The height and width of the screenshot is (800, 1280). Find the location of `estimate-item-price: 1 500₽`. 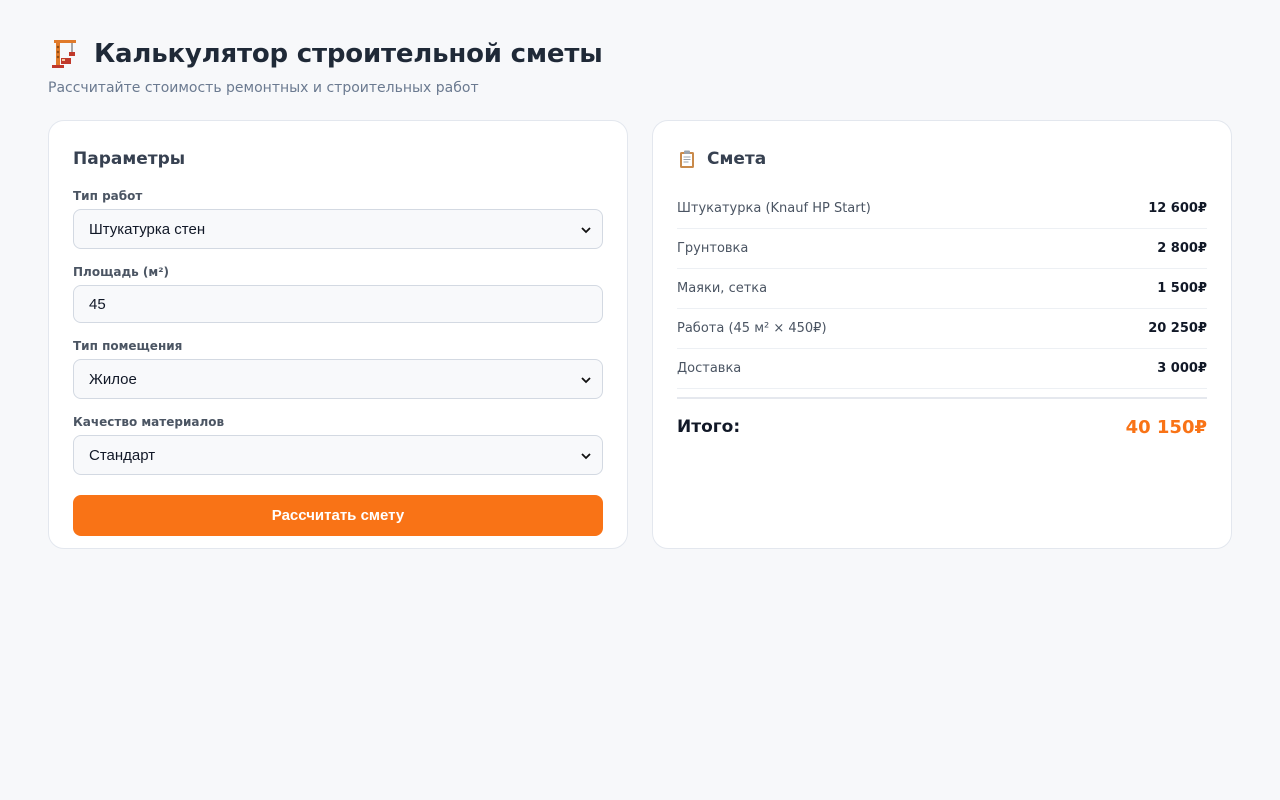

estimate-item-price: 1 500₽ is located at coordinates (1182, 288).